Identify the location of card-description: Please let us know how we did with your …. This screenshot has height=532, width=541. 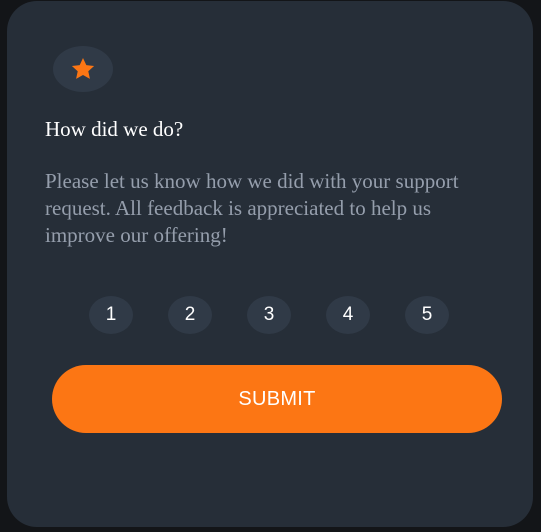
(252, 208).